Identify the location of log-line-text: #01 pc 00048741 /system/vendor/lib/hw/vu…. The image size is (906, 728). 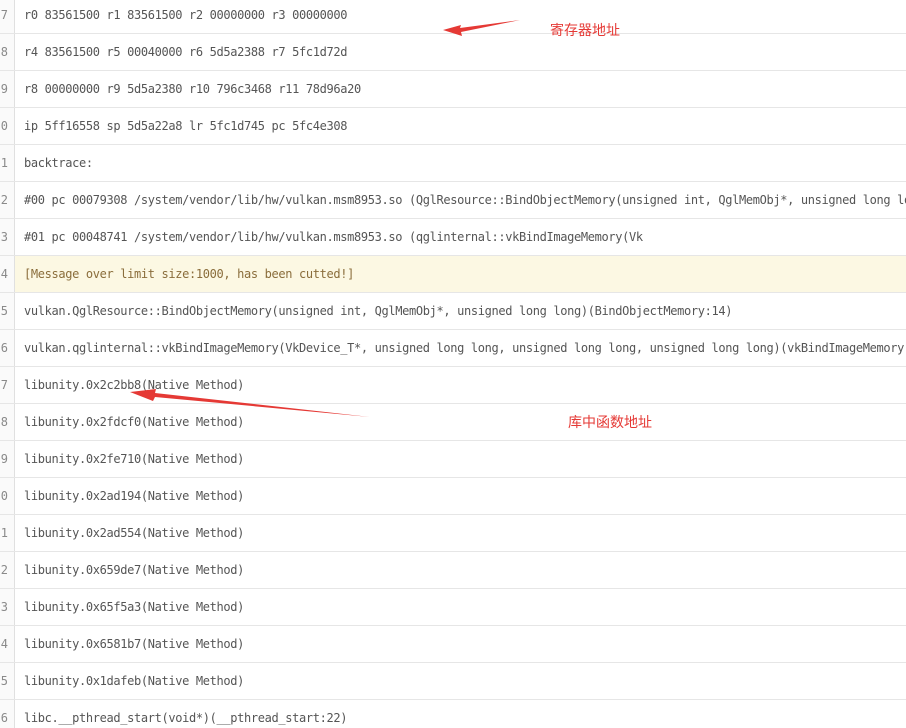
(333, 237).